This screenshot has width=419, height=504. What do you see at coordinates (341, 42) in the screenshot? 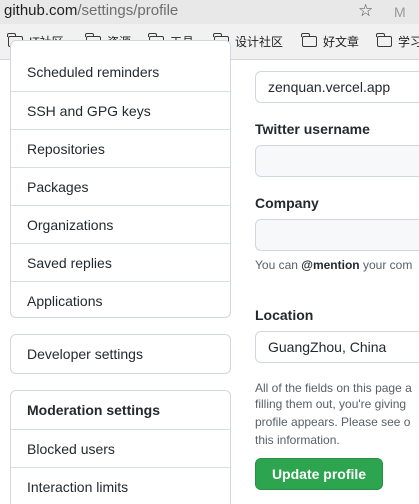
I see `bookmark-label: 好文章` at bounding box center [341, 42].